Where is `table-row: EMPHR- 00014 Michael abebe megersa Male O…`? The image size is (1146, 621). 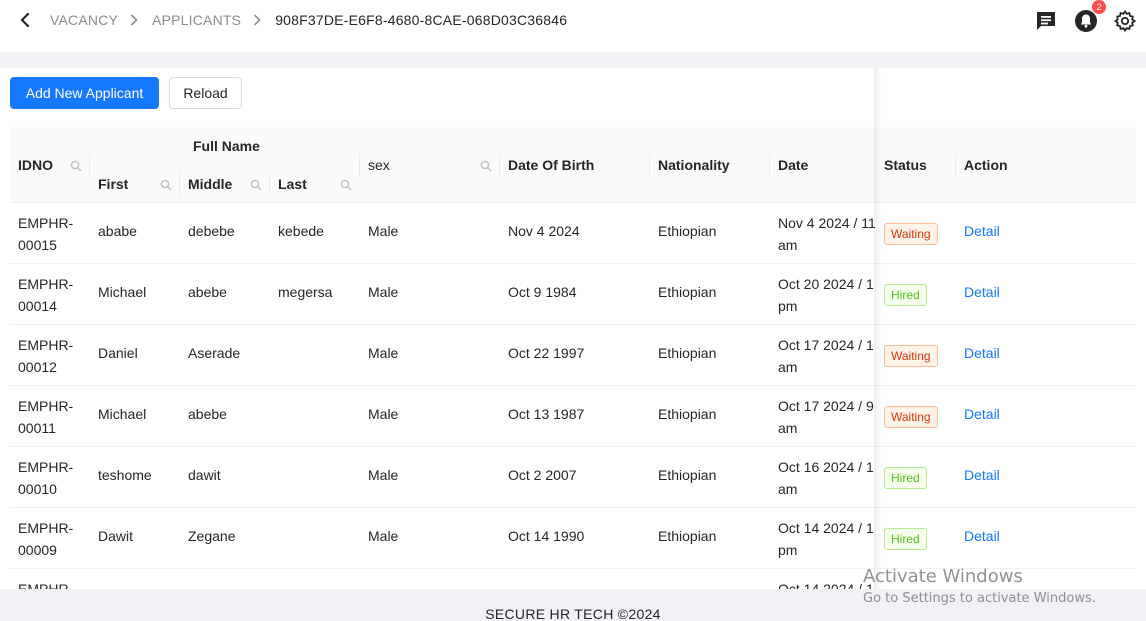 table-row: EMPHR- 00014 Michael abebe megersa Male O… is located at coordinates (573, 294).